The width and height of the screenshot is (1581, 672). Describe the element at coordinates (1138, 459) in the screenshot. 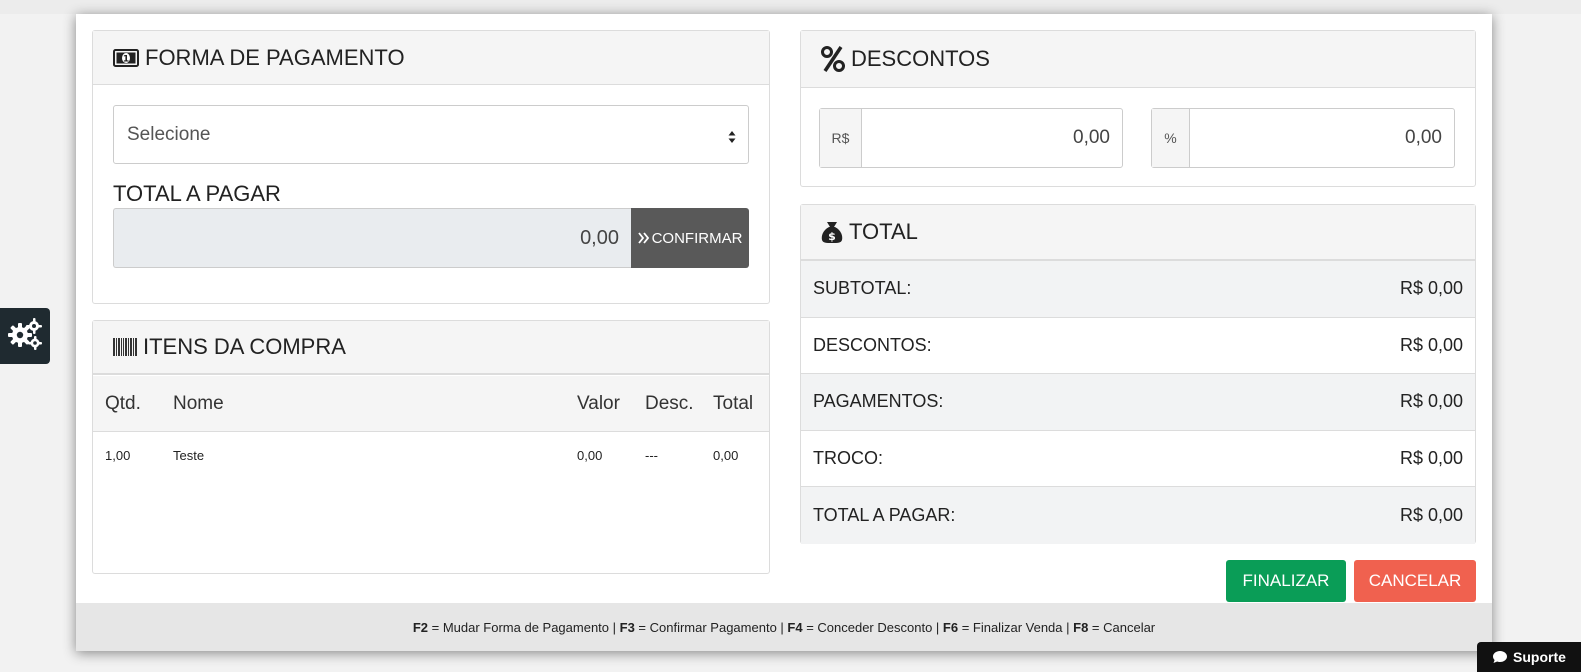

I see `summary-row-troco: TROCO: R$ 0,00` at that location.